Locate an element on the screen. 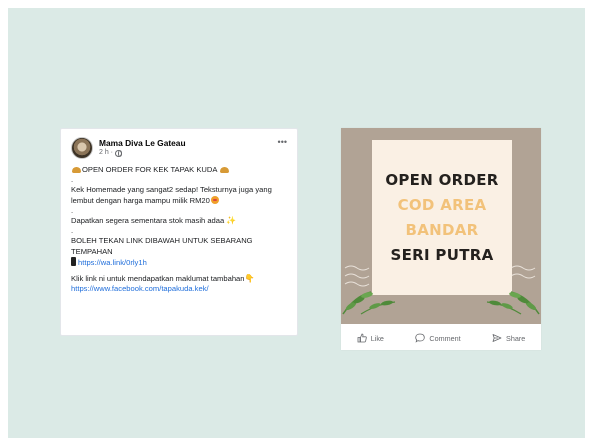 This screenshot has height=445, width=592. post-header-text: Mama Diva Le Gateau 2 h · is located at coordinates (142, 148).